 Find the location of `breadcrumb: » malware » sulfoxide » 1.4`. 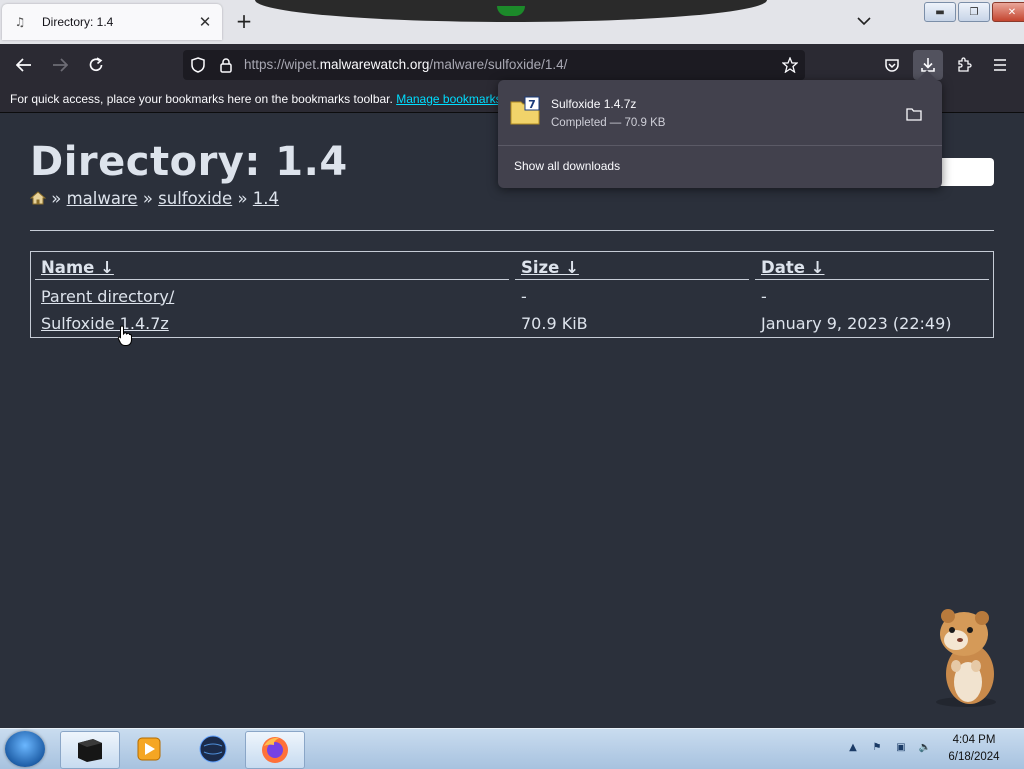

breadcrumb: » malware » sulfoxide » 1.4 is located at coordinates (154, 198).